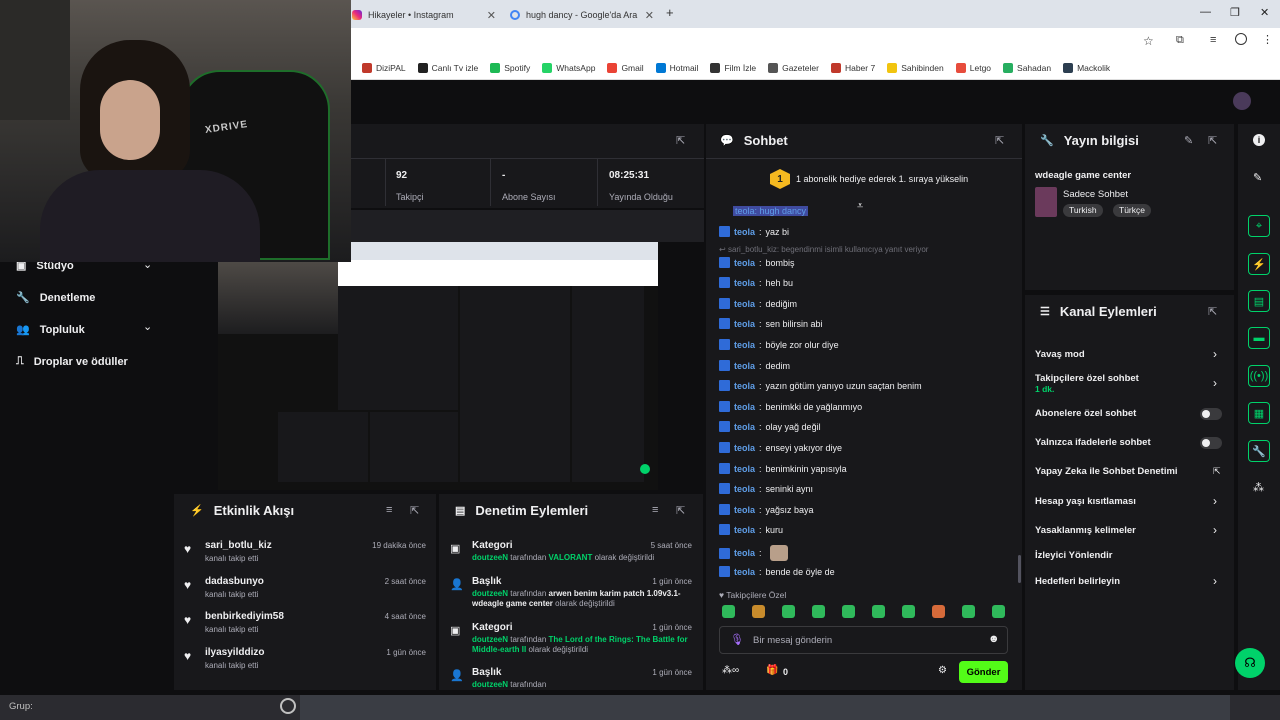  What do you see at coordinates (1019, 569) in the screenshot?
I see `chat-scrollbar` at bounding box center [1019, 569].